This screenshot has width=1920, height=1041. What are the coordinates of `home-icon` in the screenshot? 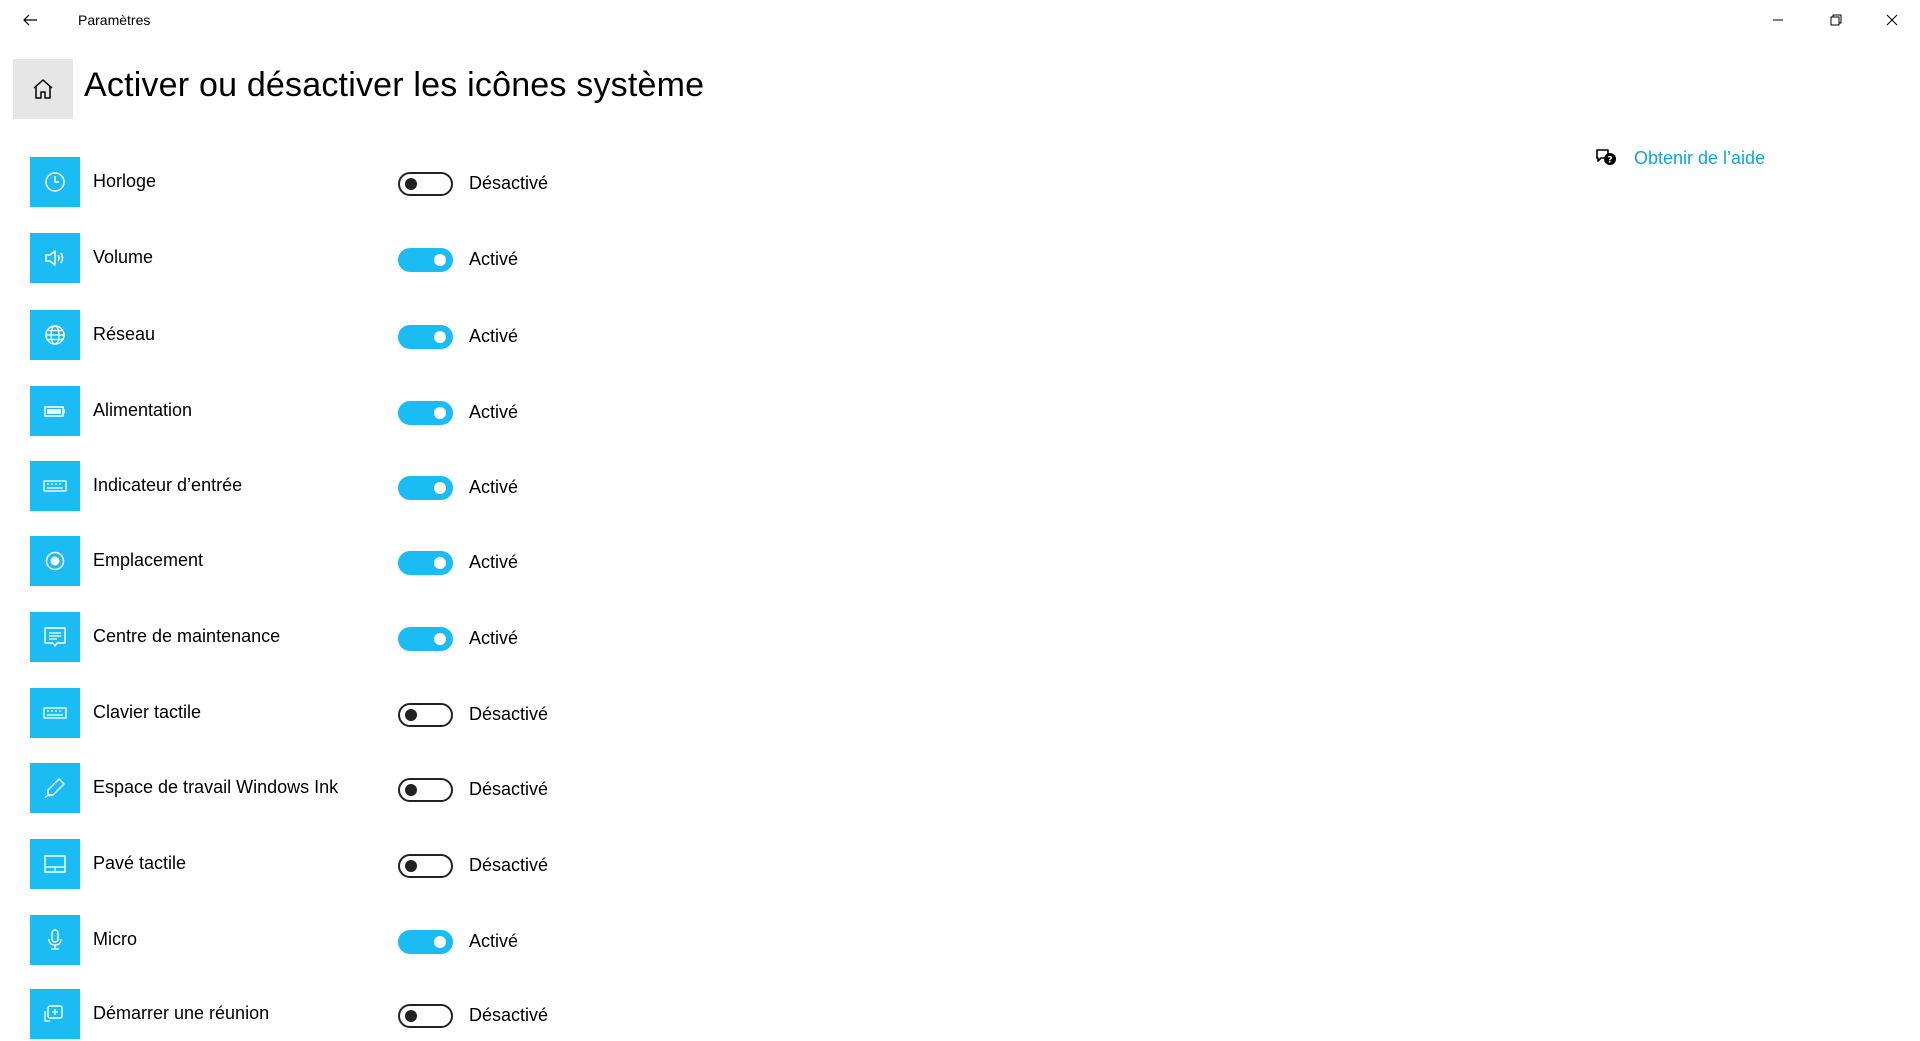 It's located at (43, 89).